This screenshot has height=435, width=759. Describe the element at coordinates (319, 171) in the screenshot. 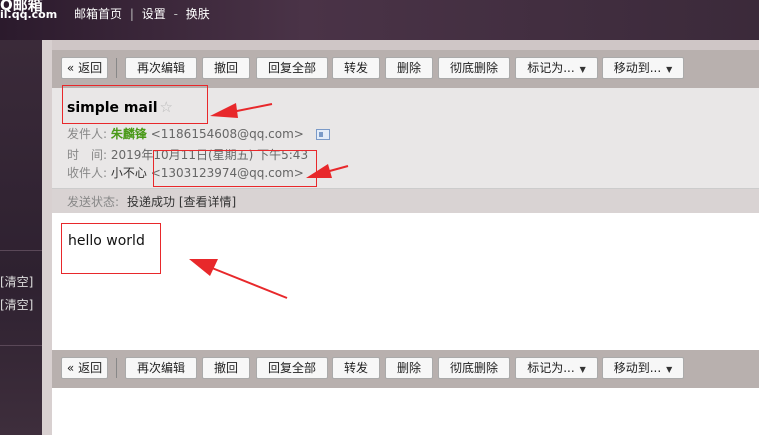

I see `annotation-arrow-recipient-head` at that location.